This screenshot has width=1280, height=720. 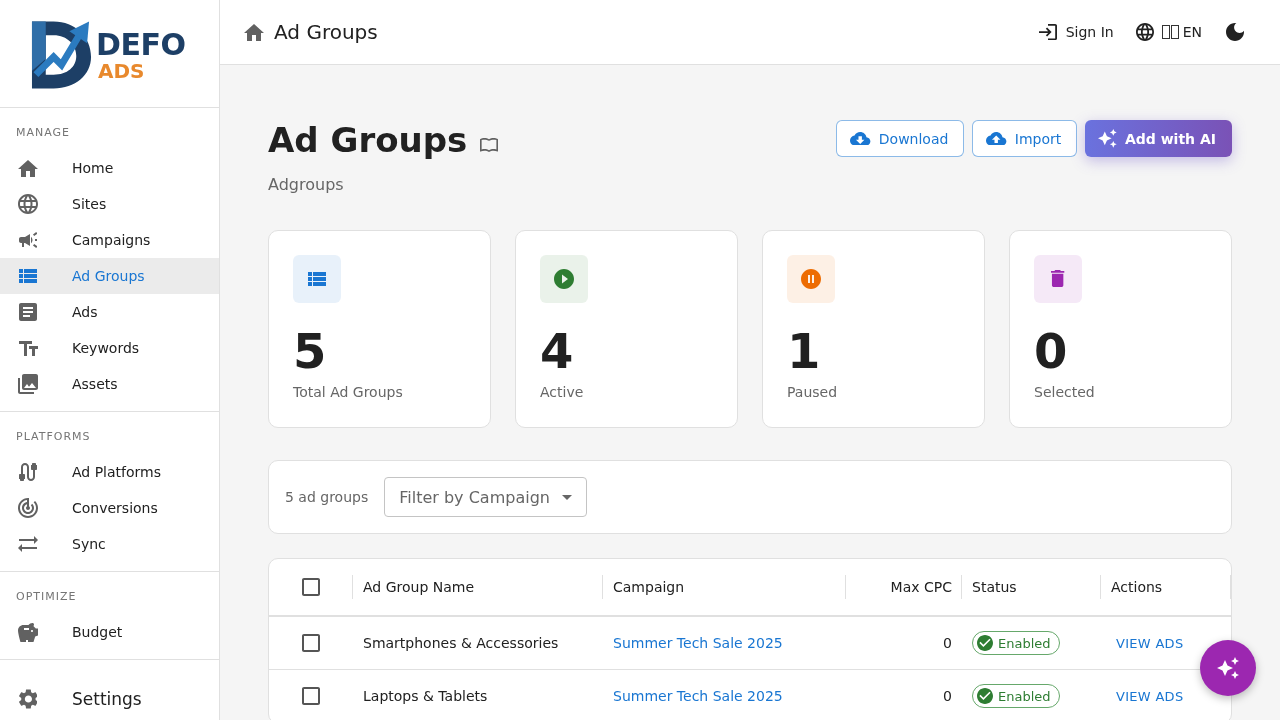 I want to click on stat-label: Total Ad Groups, so click(x=348, y=392).